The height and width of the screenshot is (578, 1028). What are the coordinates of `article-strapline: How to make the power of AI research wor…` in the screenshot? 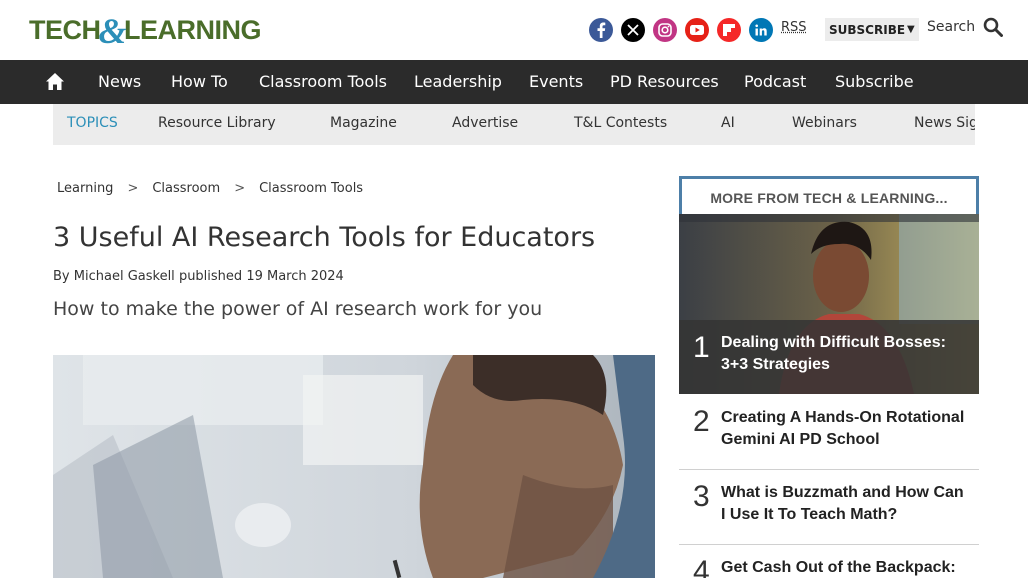 It's located at (297, 309).